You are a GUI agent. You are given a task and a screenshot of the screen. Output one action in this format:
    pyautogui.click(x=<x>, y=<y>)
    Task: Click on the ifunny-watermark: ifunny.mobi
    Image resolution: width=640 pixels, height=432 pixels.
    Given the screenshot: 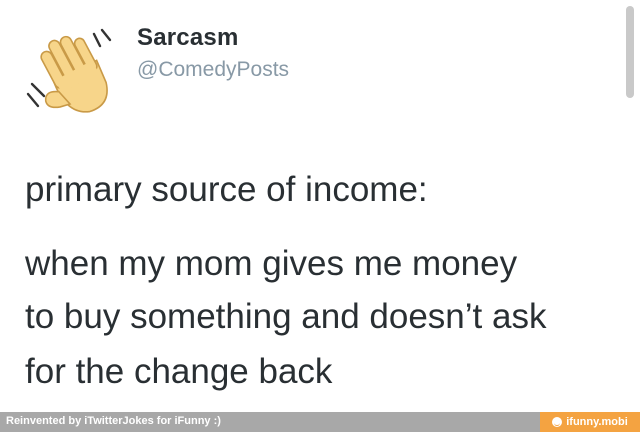 What is the action you would take?
    pyautogui.click(x=590, y=422)
    